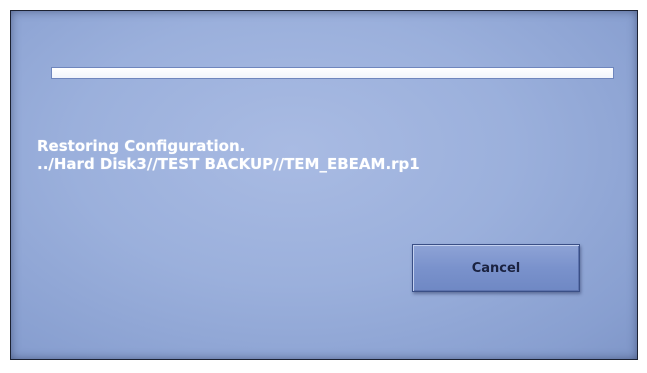  I want to click on status-line-restoring: Restoring Configuration., so click(141, 146).